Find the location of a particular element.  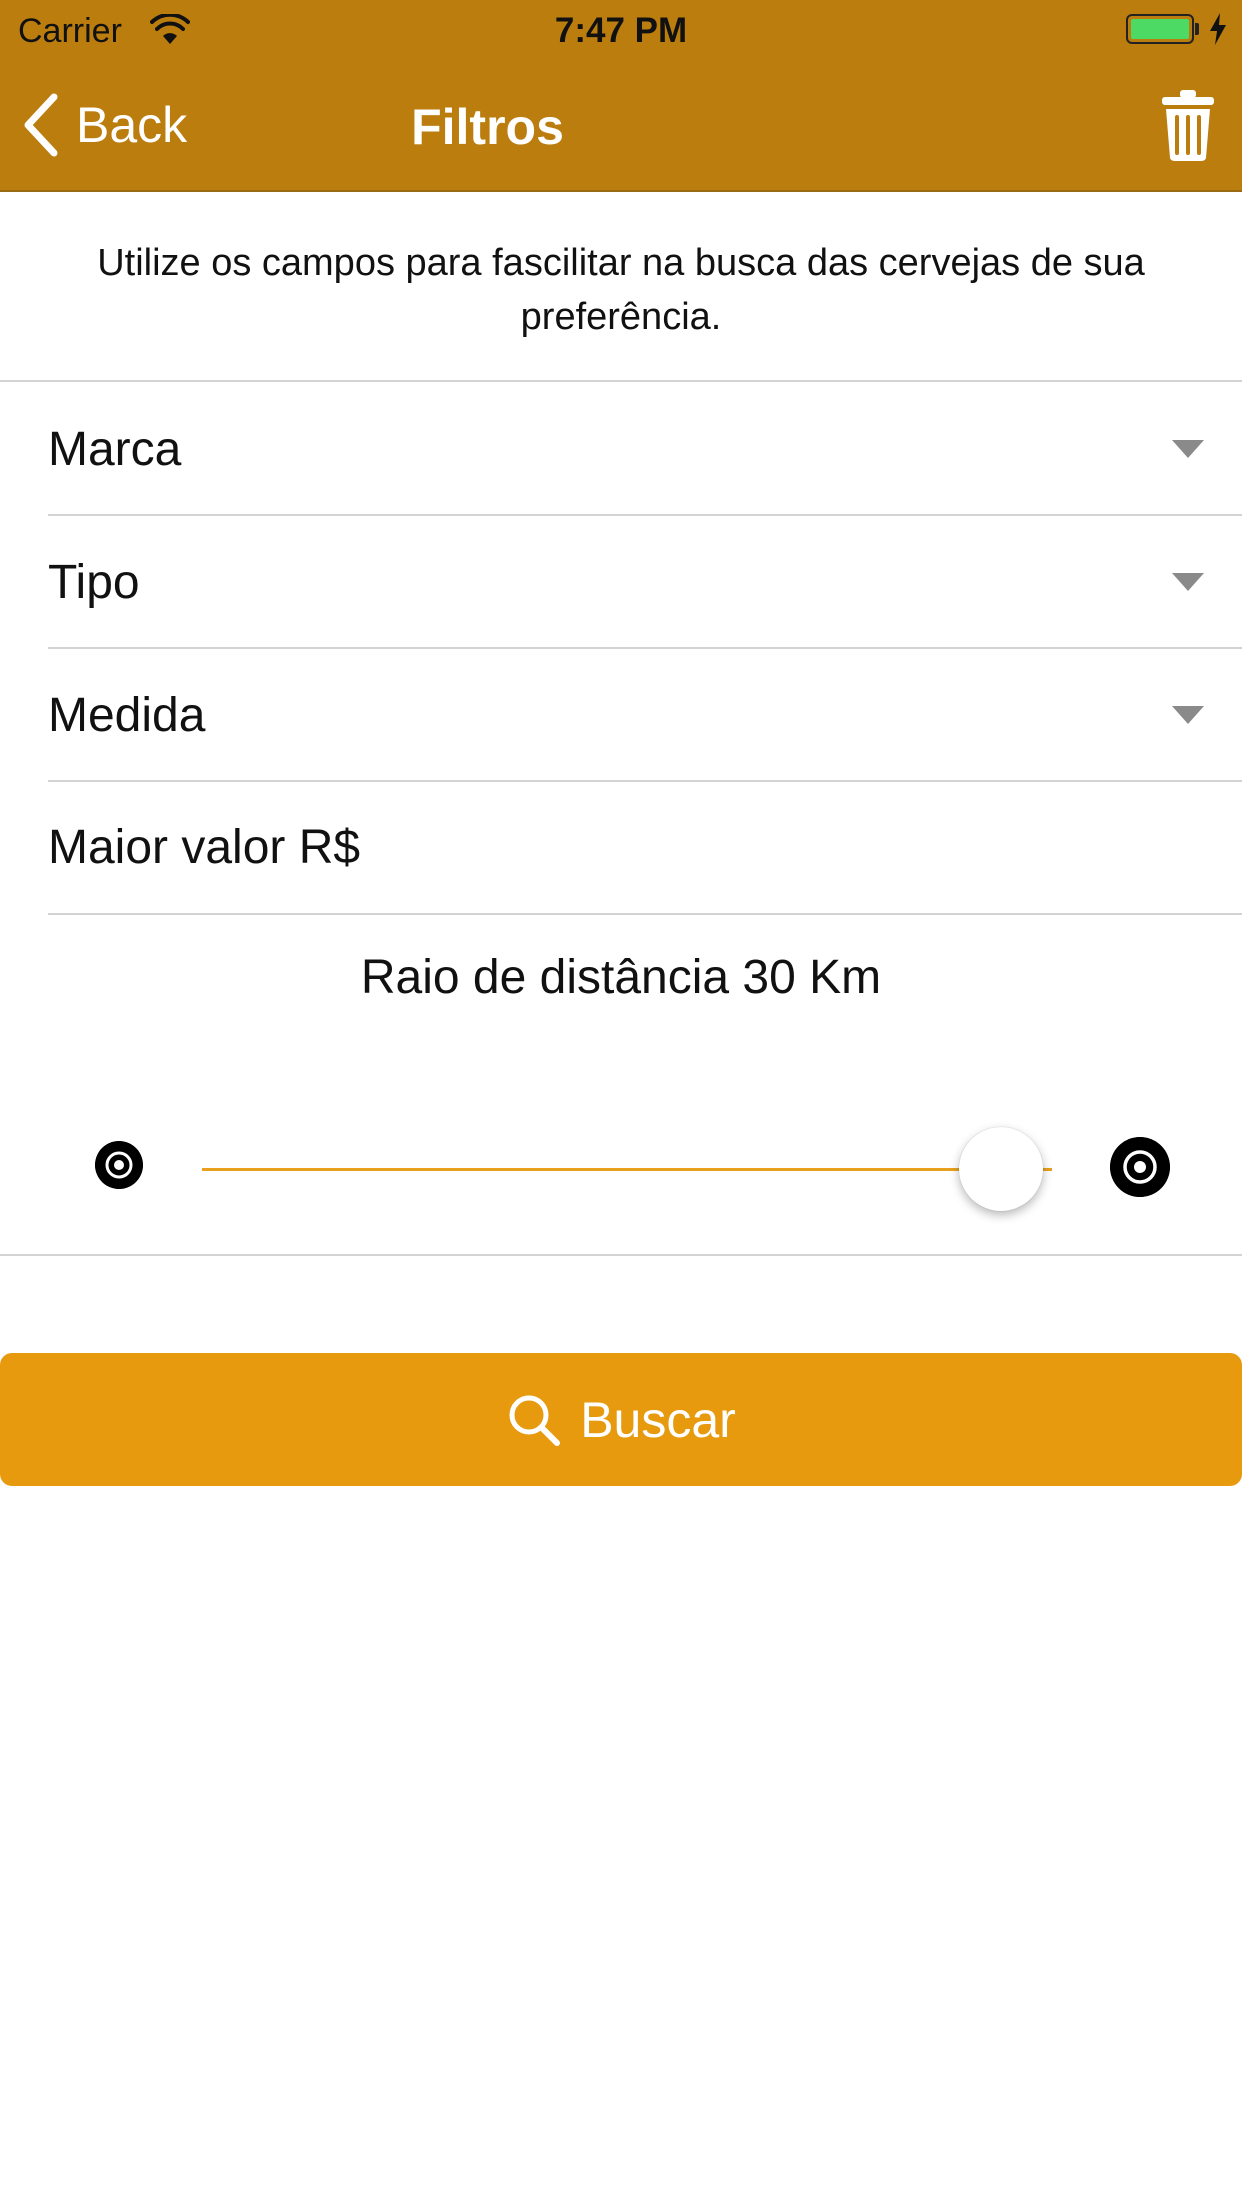

app-header: Carrier 7:47 PM Back Filtros is located at coordinates (621, 96).